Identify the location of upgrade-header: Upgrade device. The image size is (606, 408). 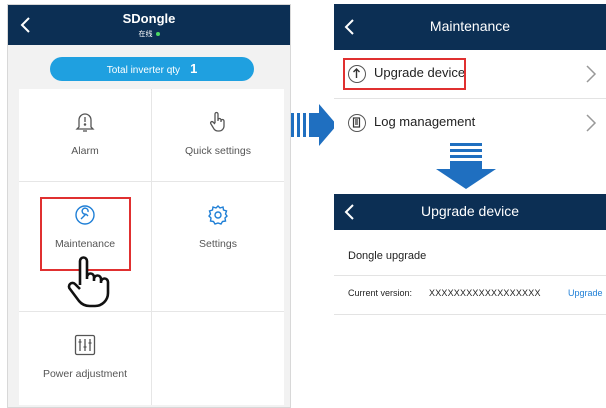
(470, 212).